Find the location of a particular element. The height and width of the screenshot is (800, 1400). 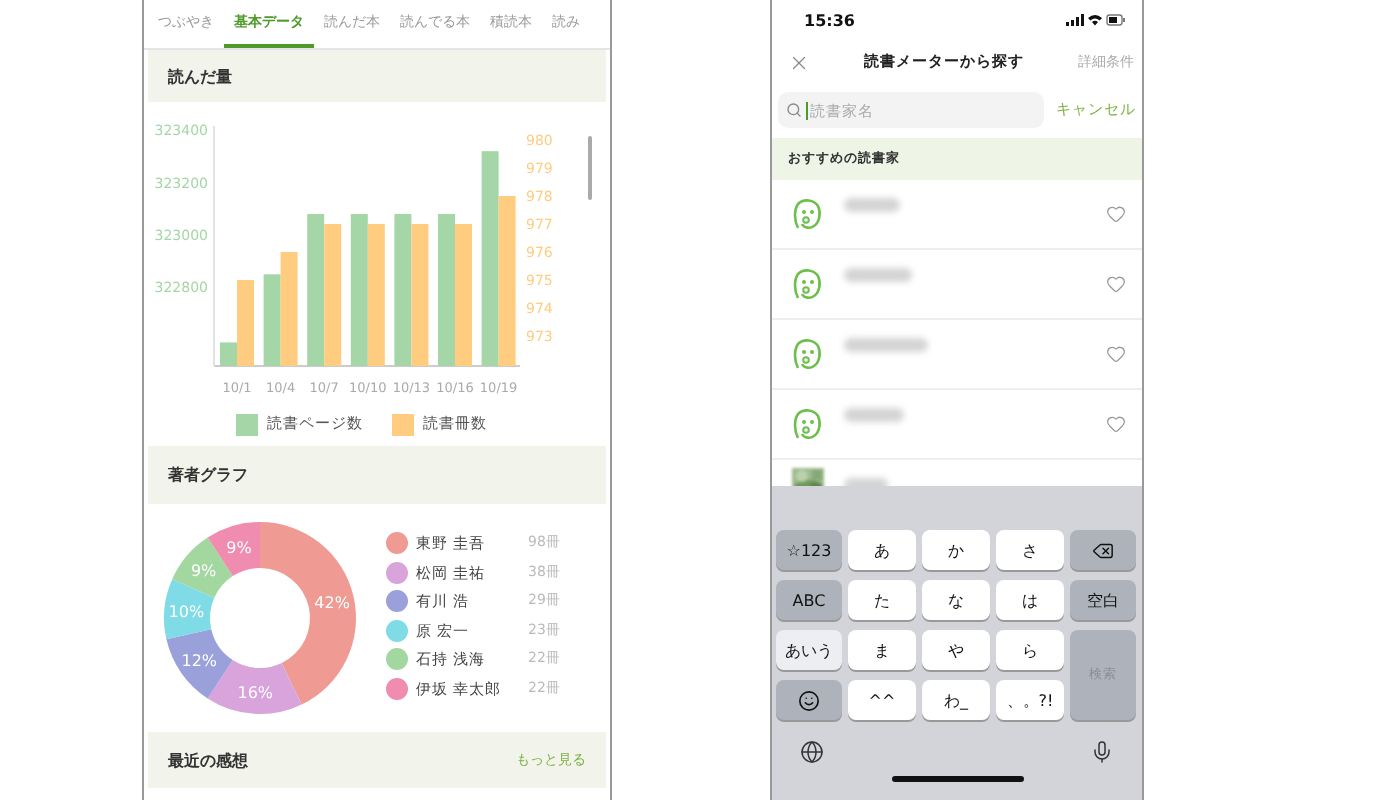

slice-label: 16% is located at coordinates (255, 692).